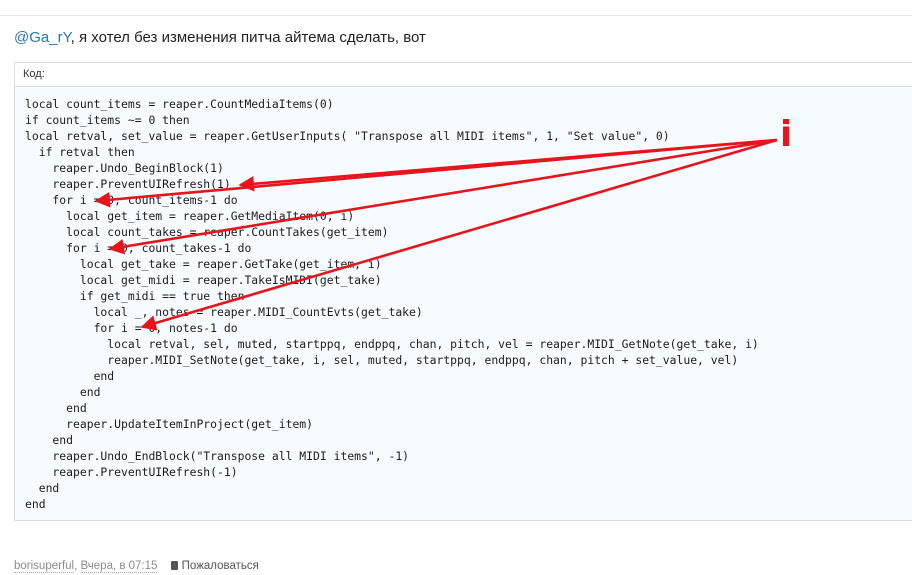 The height and width of the screenshot is (575, 912). Describe the element at coordinates (124, 168) in the screenshot. I see `code-line: reaper.Undo_BeginBlock(1)` at that location.